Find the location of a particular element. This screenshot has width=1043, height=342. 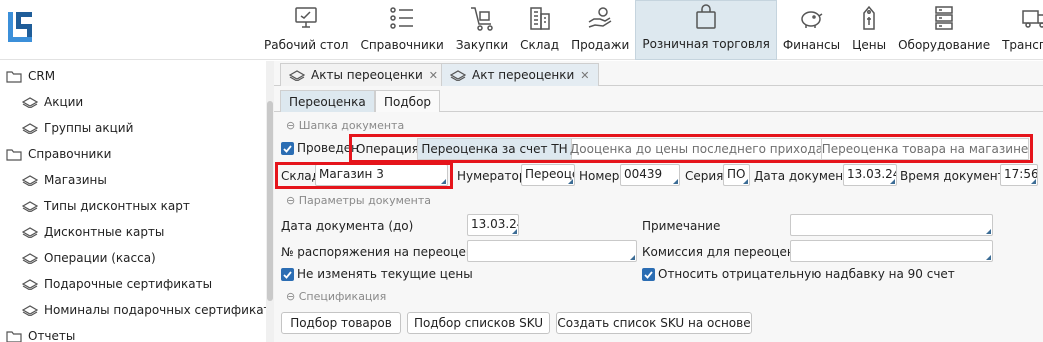

nav-sales: Продажи is located at coordinates (600, 30).